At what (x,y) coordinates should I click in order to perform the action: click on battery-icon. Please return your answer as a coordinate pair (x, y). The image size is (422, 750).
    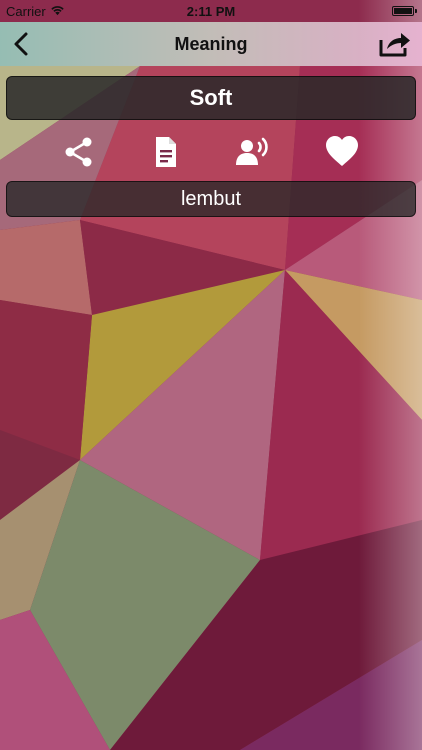
    Looking at the image, I should click on (404, 11).